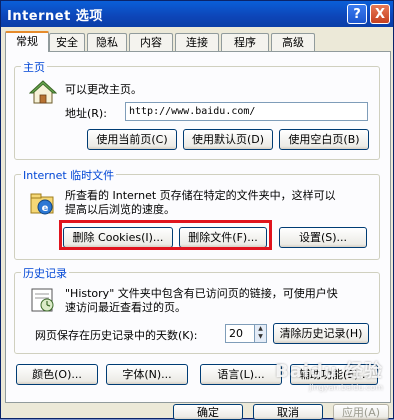 The height and width of the screenshot is (420, 394). I want to click on clear-history-button: 清除历史记录(H), so click(321, 333).